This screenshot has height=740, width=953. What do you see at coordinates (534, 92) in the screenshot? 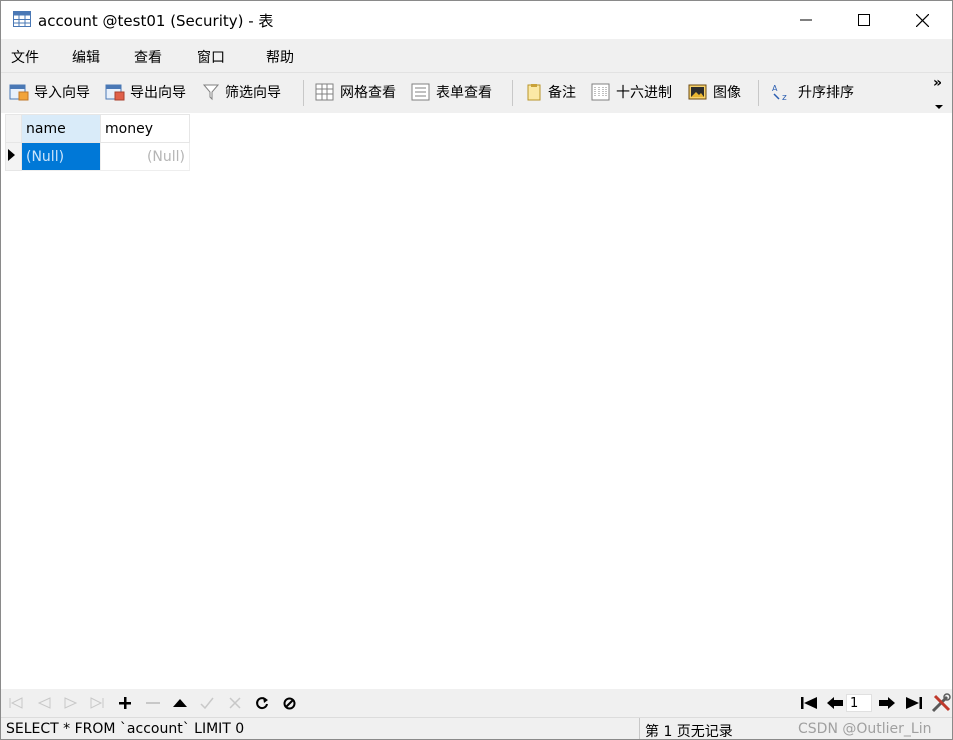
I see `memo-icon` at bounding box center [534, 92].